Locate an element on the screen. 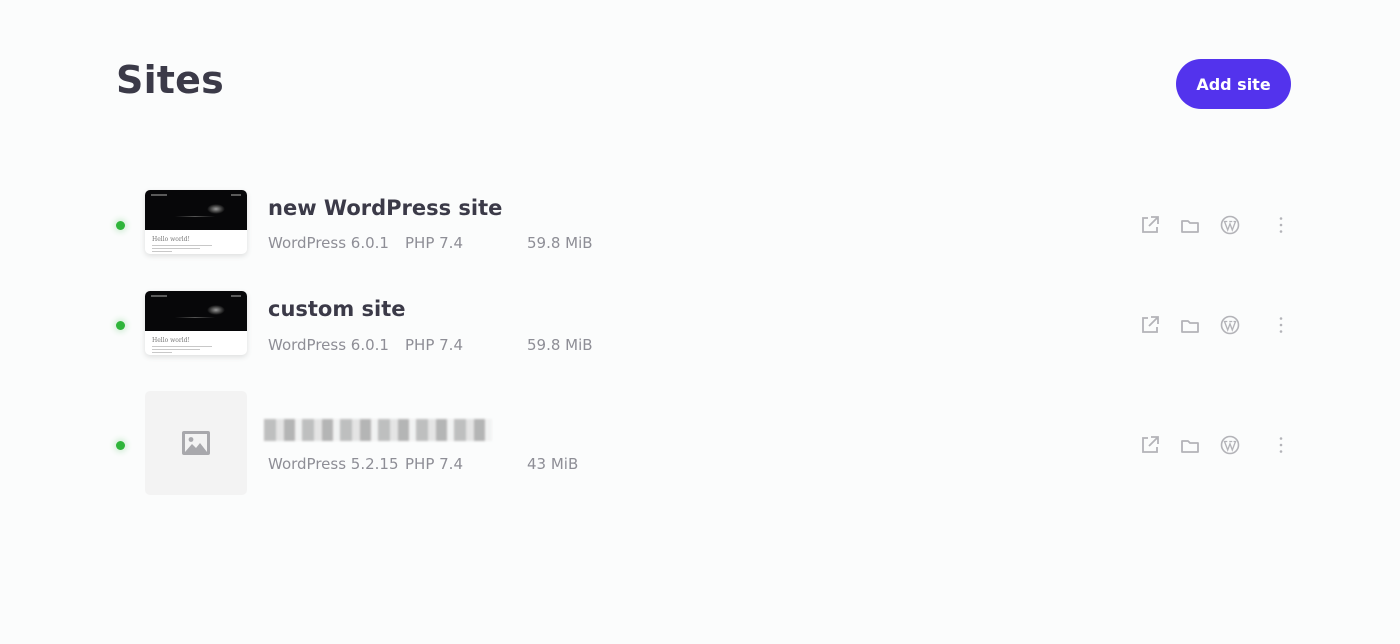 Image resolution: width=1400 pixels, height=644 pixels. site-thumbnail-placeholder is located at coordinates (196, 443).